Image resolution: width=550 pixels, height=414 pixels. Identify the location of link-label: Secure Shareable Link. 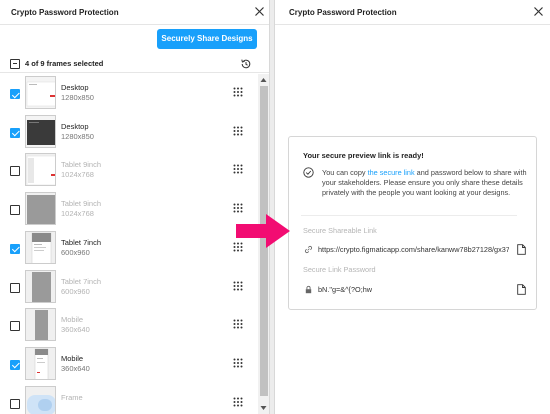
(340, 230).